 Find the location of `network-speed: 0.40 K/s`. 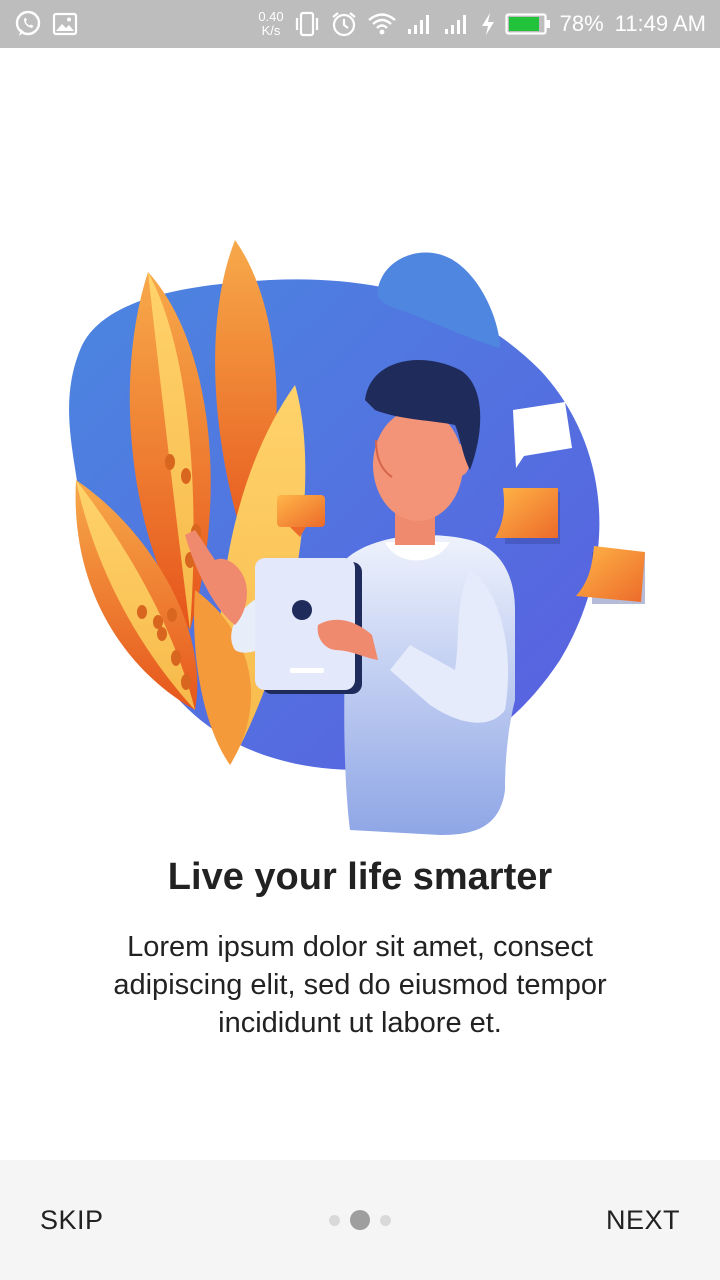

network-speed: 0.40 K/s is located at coordinates (270, 24).